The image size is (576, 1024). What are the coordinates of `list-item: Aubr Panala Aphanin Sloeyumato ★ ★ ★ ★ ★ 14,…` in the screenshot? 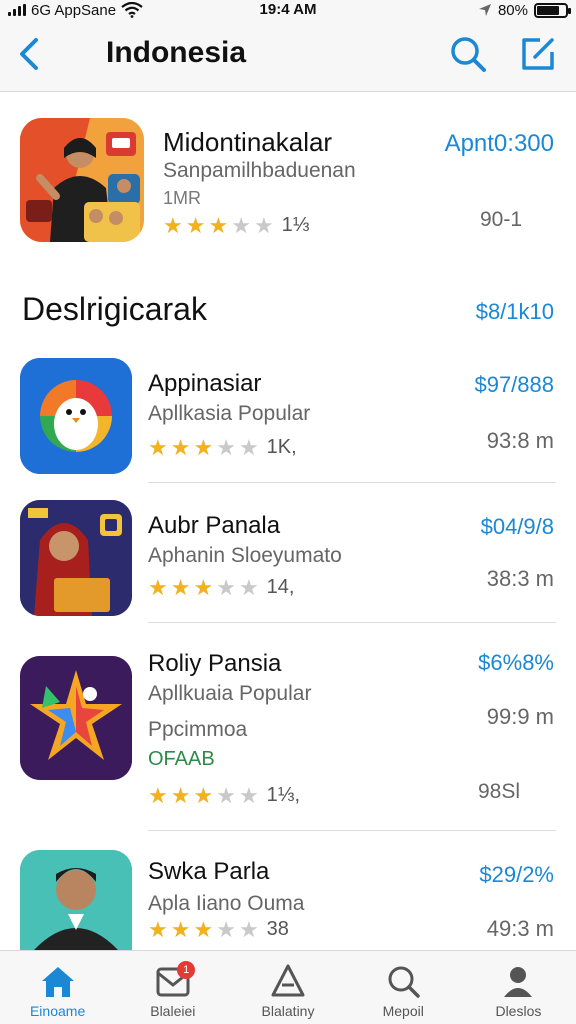 It's located at (288, 559).